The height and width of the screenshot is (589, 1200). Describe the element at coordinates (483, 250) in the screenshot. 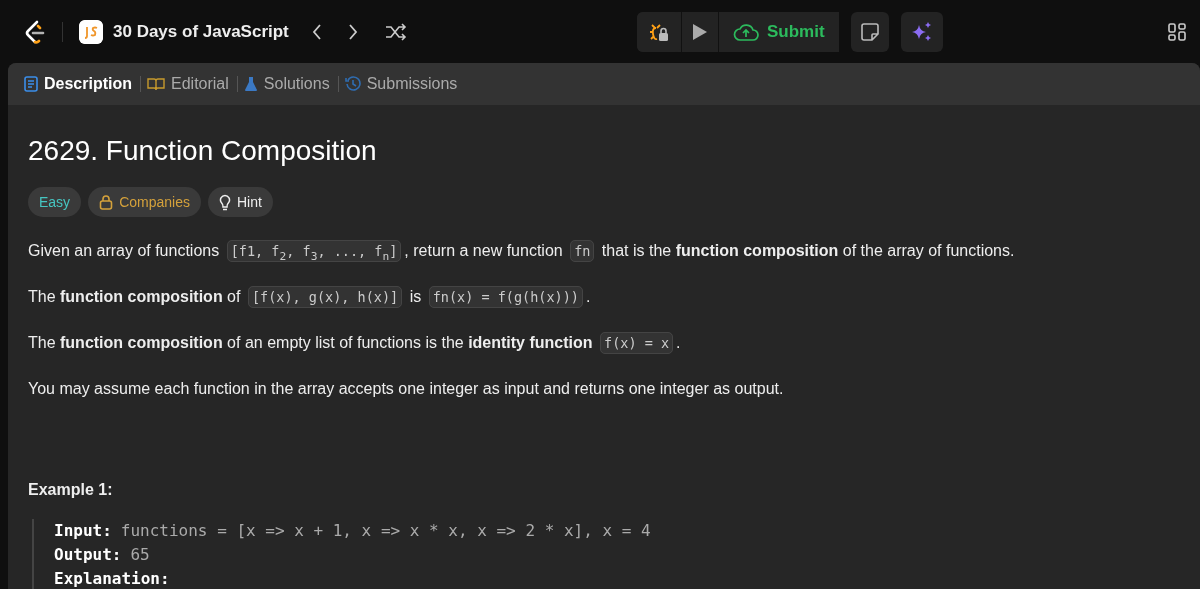

I see `paragraph-text: , return a new function` at that location.